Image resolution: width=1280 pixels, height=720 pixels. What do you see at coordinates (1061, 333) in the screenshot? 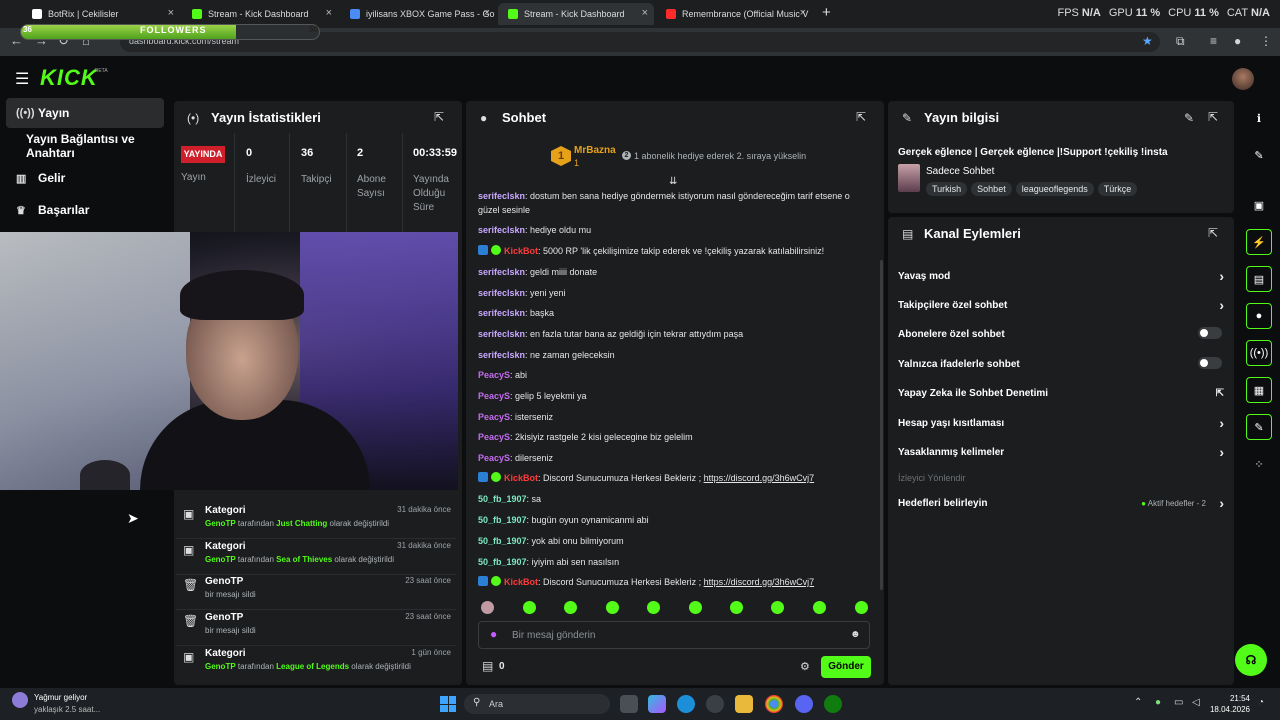
I see `action-row: Abonelere özel sohbet` at bounding box center [1061, 333].